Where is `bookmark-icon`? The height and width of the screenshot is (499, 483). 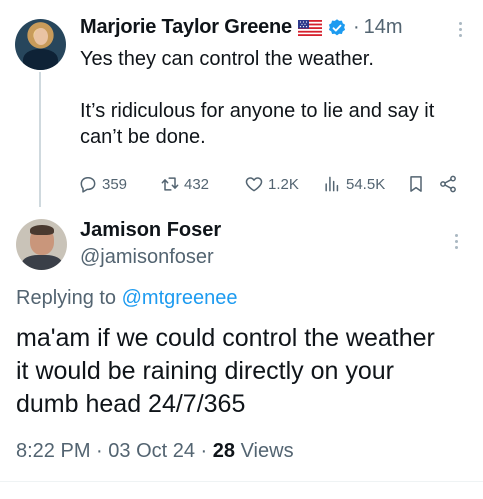
bookmark-icon is located at coordinates (416, 184).